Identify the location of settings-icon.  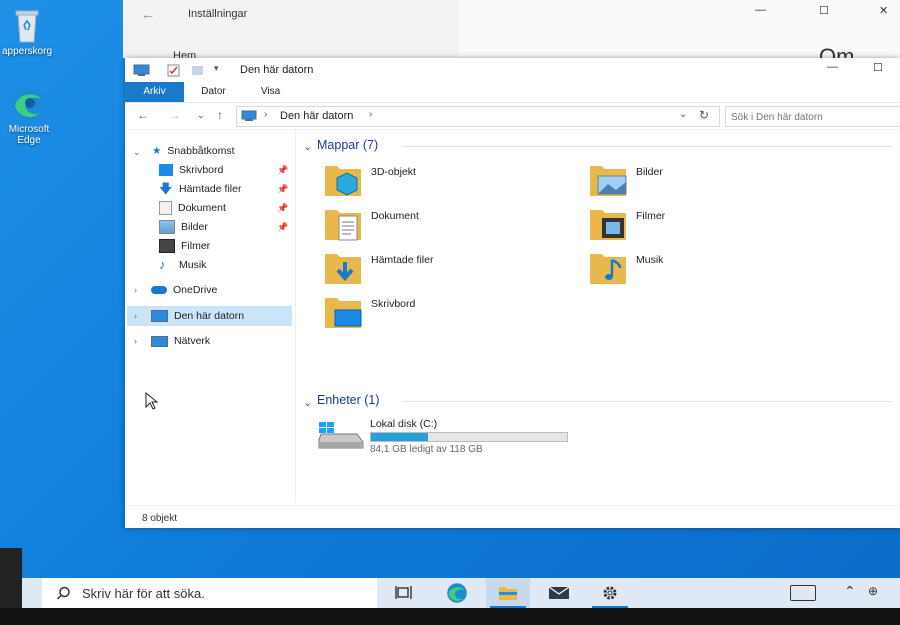
(610, 593).